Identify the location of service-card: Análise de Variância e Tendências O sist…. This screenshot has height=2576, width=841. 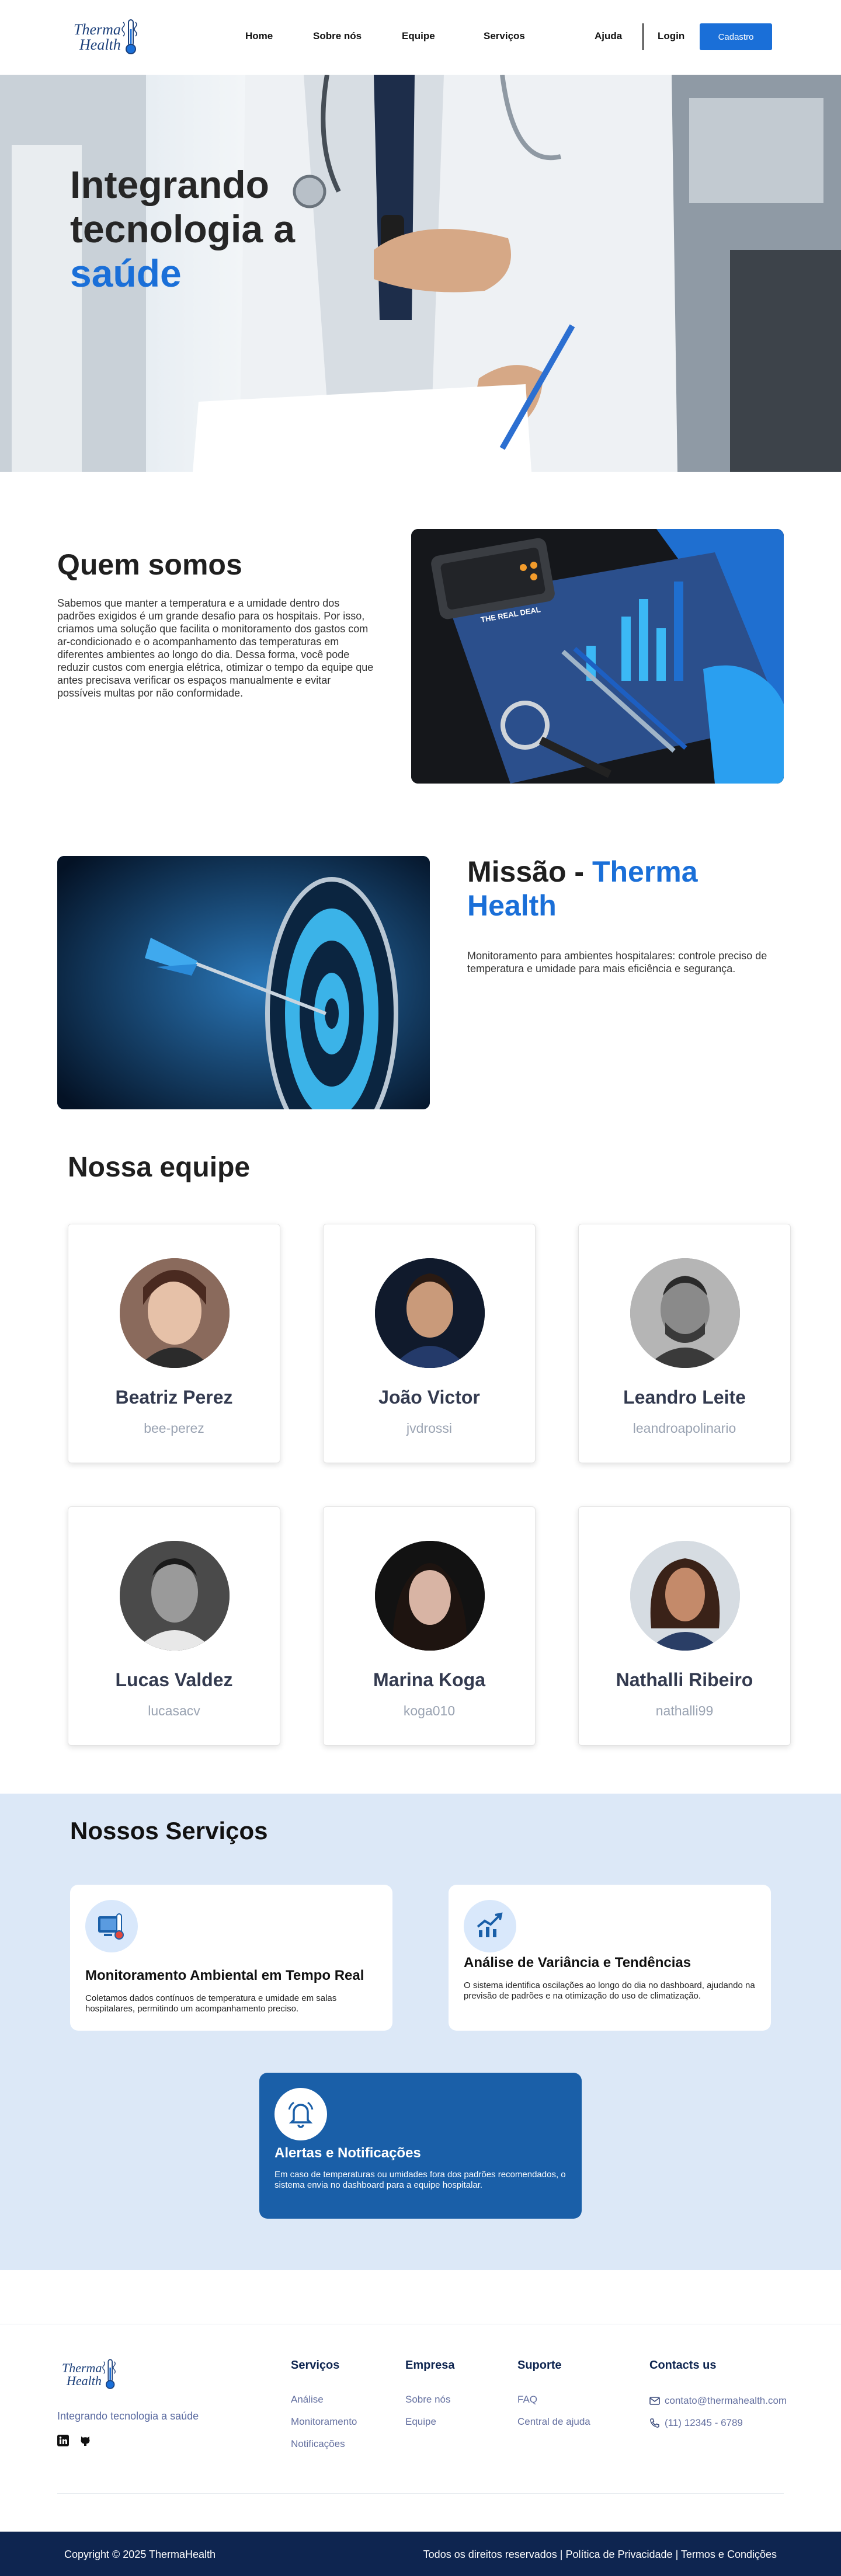
(610, 1958).